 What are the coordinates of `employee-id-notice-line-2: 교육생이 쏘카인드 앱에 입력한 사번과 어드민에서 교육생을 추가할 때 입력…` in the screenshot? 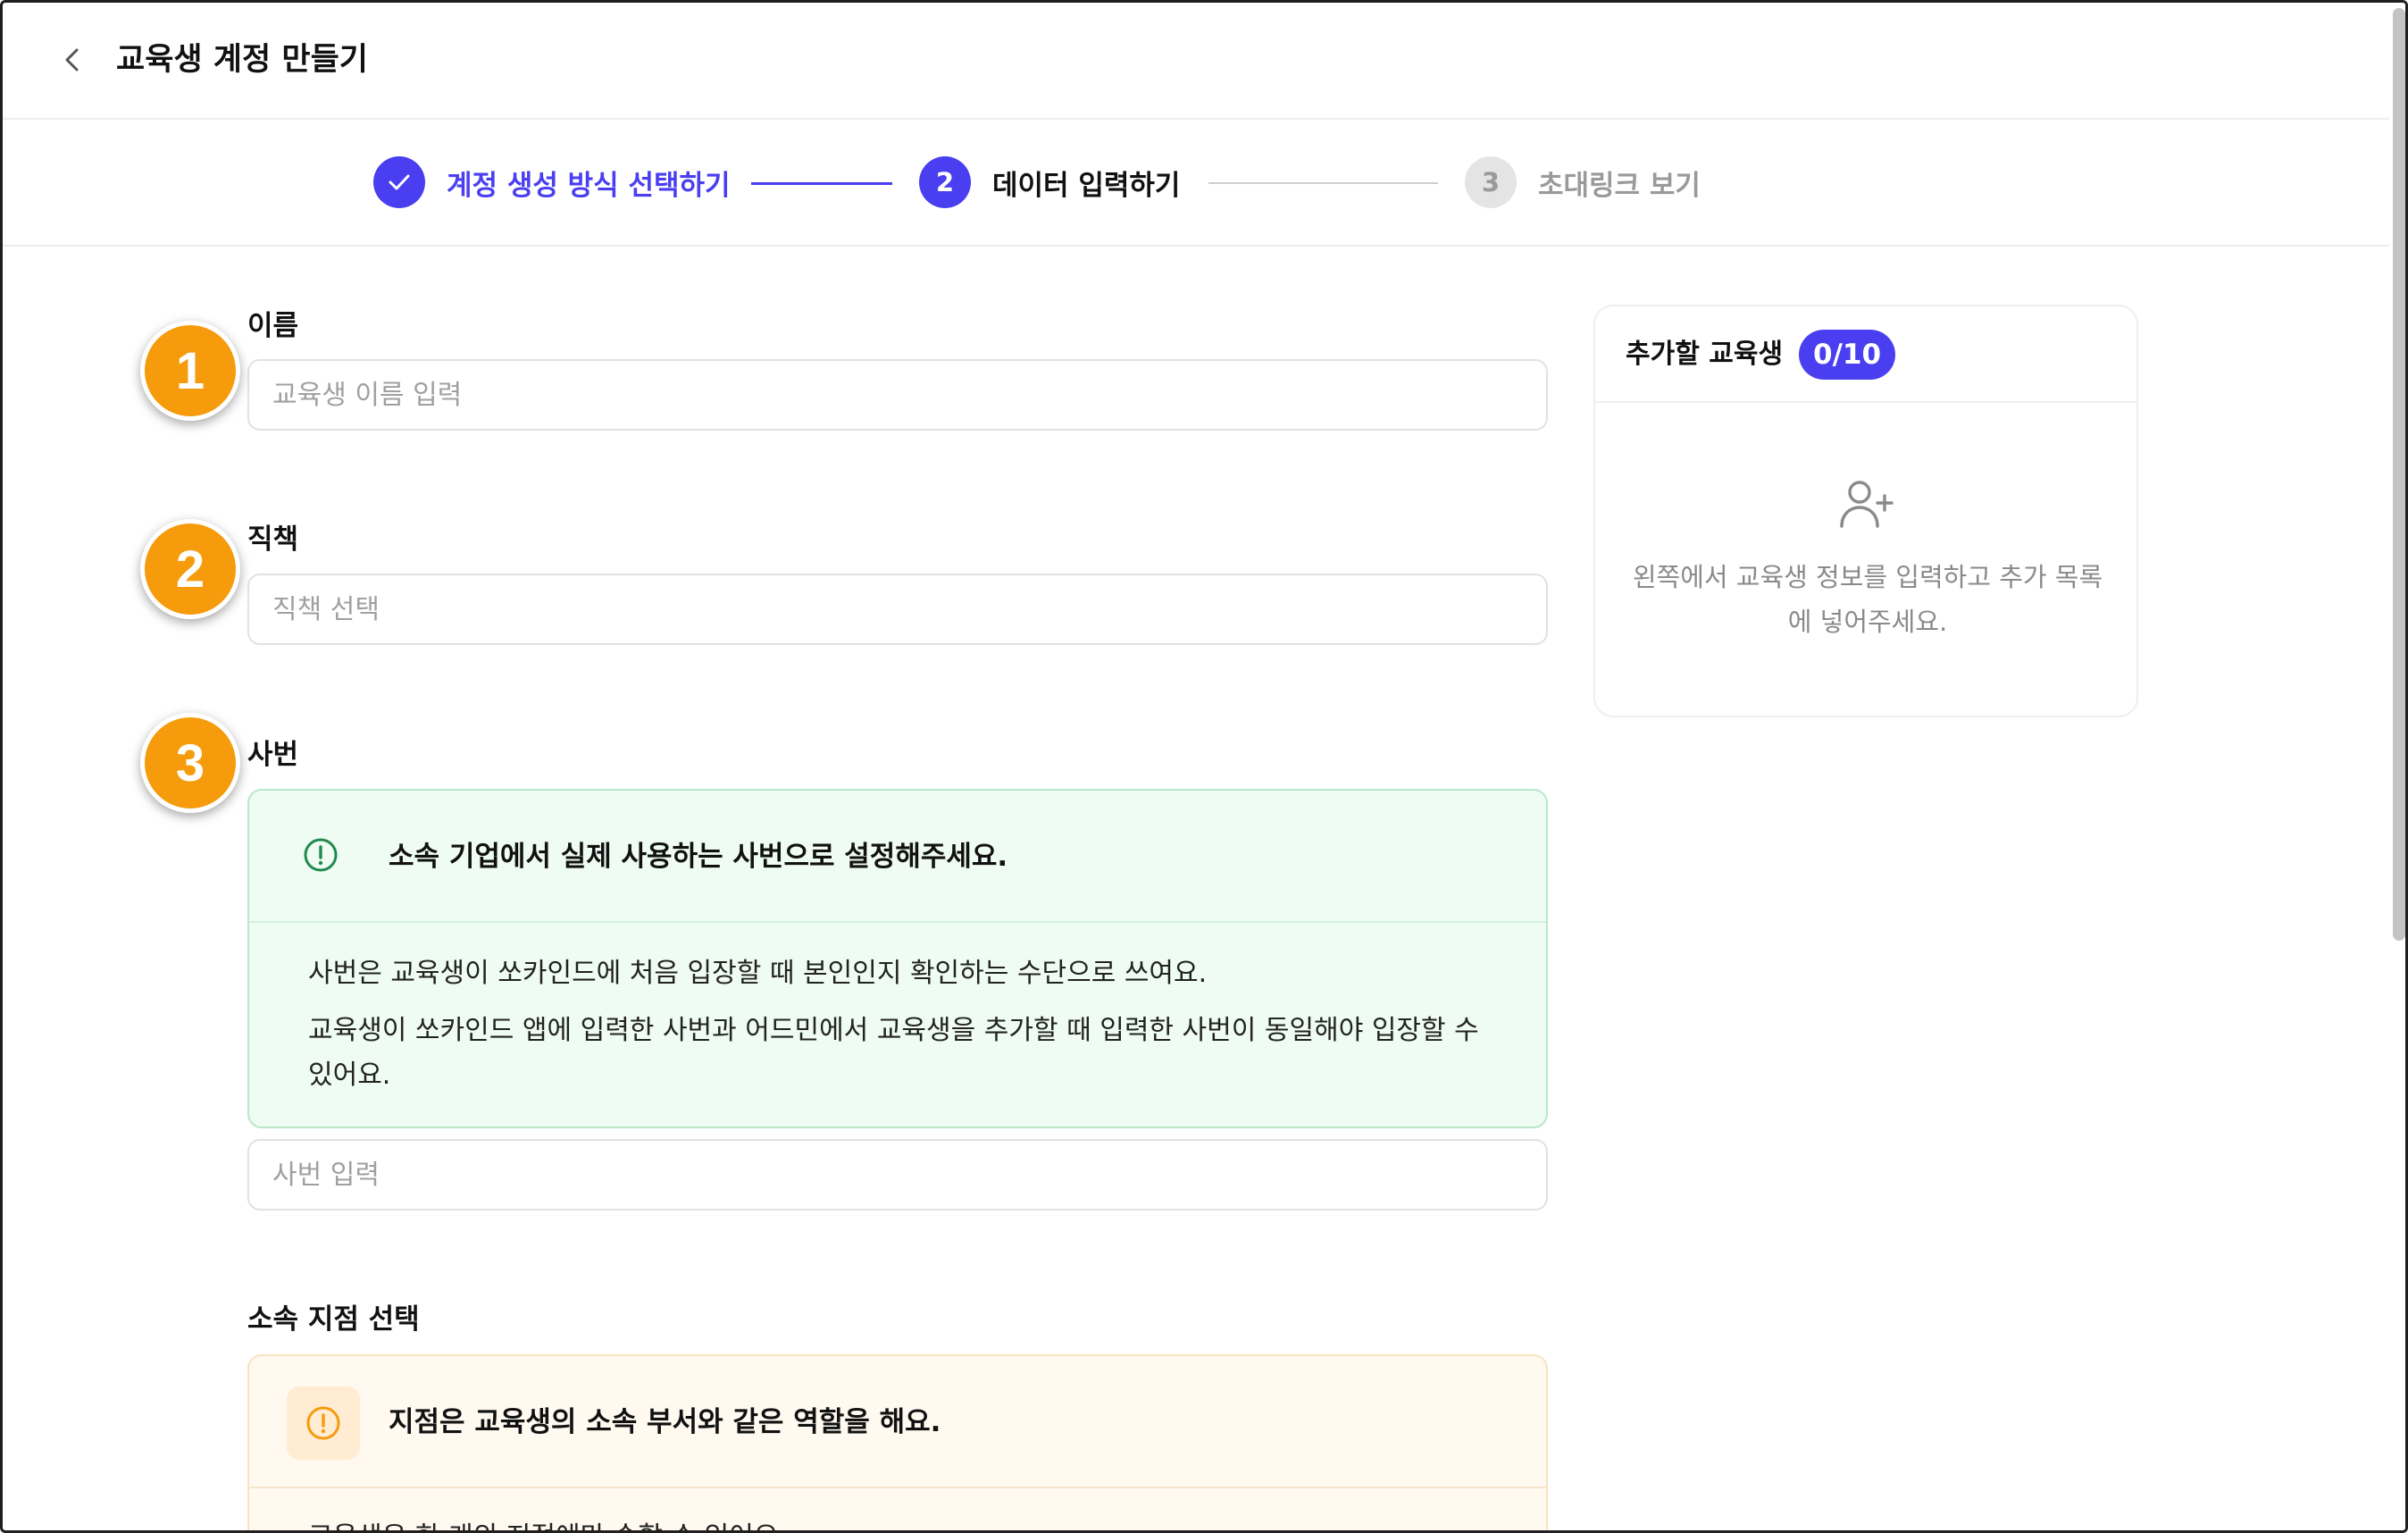 It's located at (893, 1053).